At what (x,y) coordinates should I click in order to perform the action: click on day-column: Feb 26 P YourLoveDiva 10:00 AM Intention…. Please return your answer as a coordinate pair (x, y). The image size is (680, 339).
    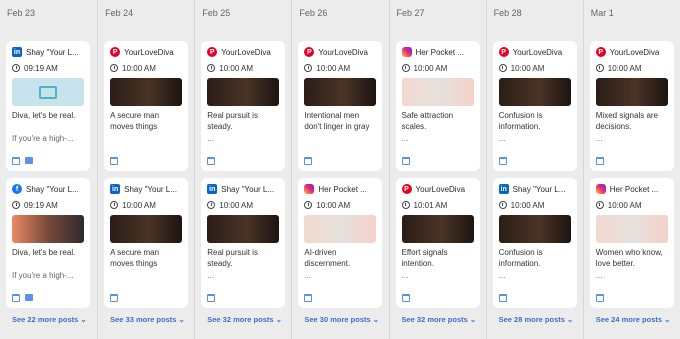
    Looking at the image, I should click on (340, 169).